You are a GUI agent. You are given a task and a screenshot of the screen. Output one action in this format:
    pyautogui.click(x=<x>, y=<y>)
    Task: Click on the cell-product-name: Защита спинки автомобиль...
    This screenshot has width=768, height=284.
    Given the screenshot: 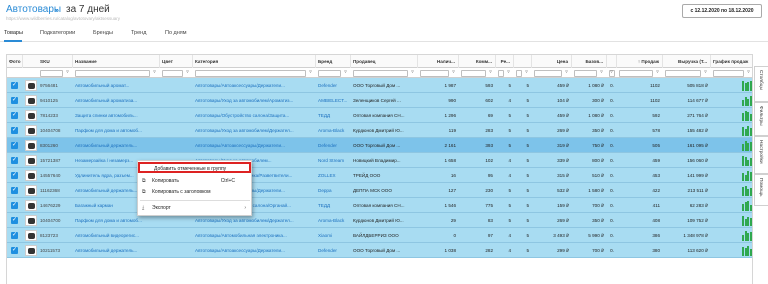 What is the action you would take?
    pyautogui.click(x=116, y=115)
    